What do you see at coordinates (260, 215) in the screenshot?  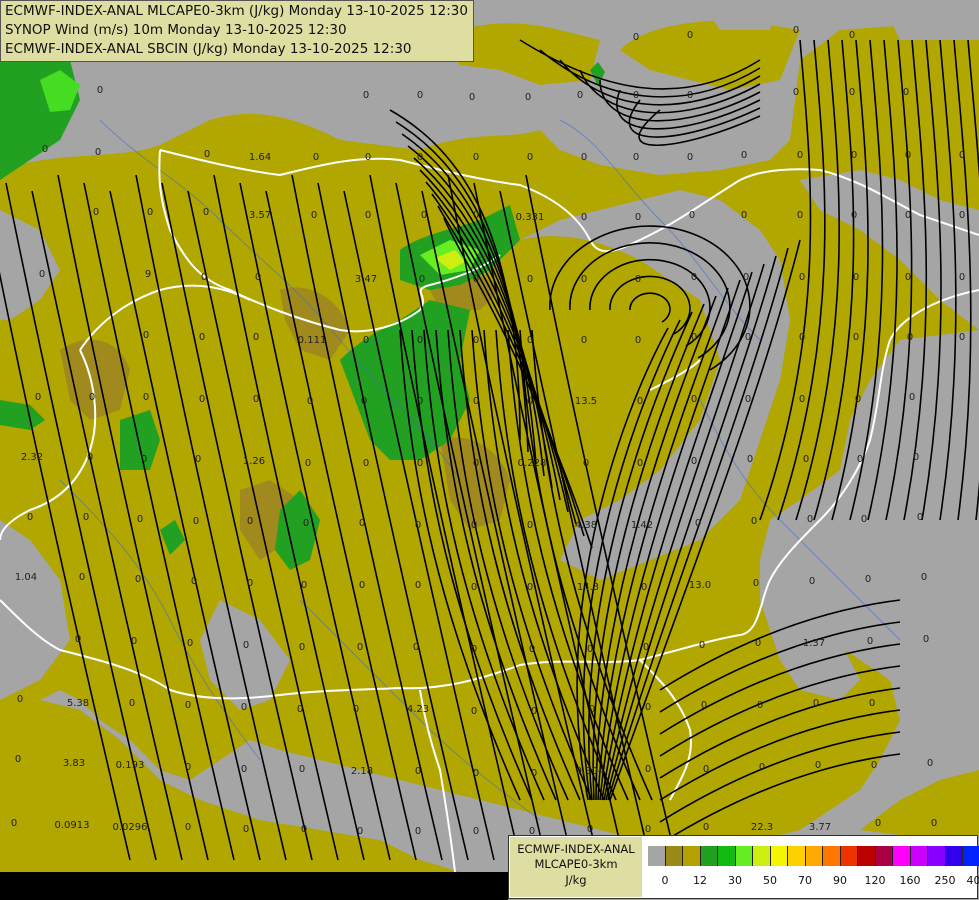 I see `value-label: 3.57` at bounding box center [260, 215].